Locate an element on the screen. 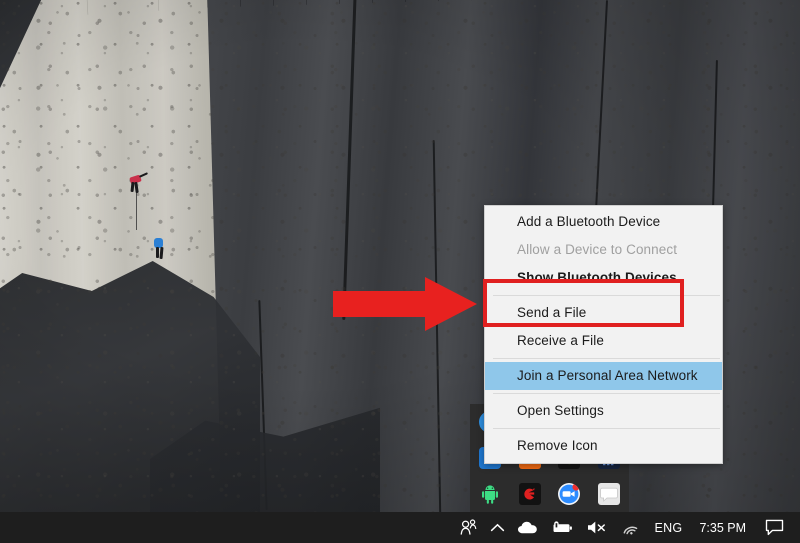  menu-item-send-a-file: Send a File is located at coordinates (603, 313).